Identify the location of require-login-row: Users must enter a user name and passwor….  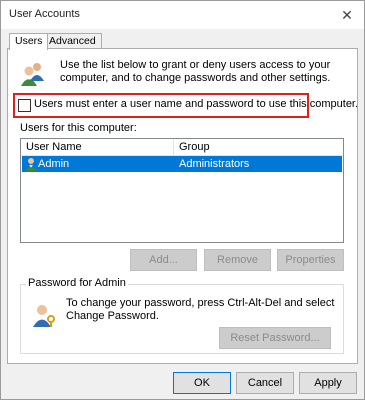
(185, 105).